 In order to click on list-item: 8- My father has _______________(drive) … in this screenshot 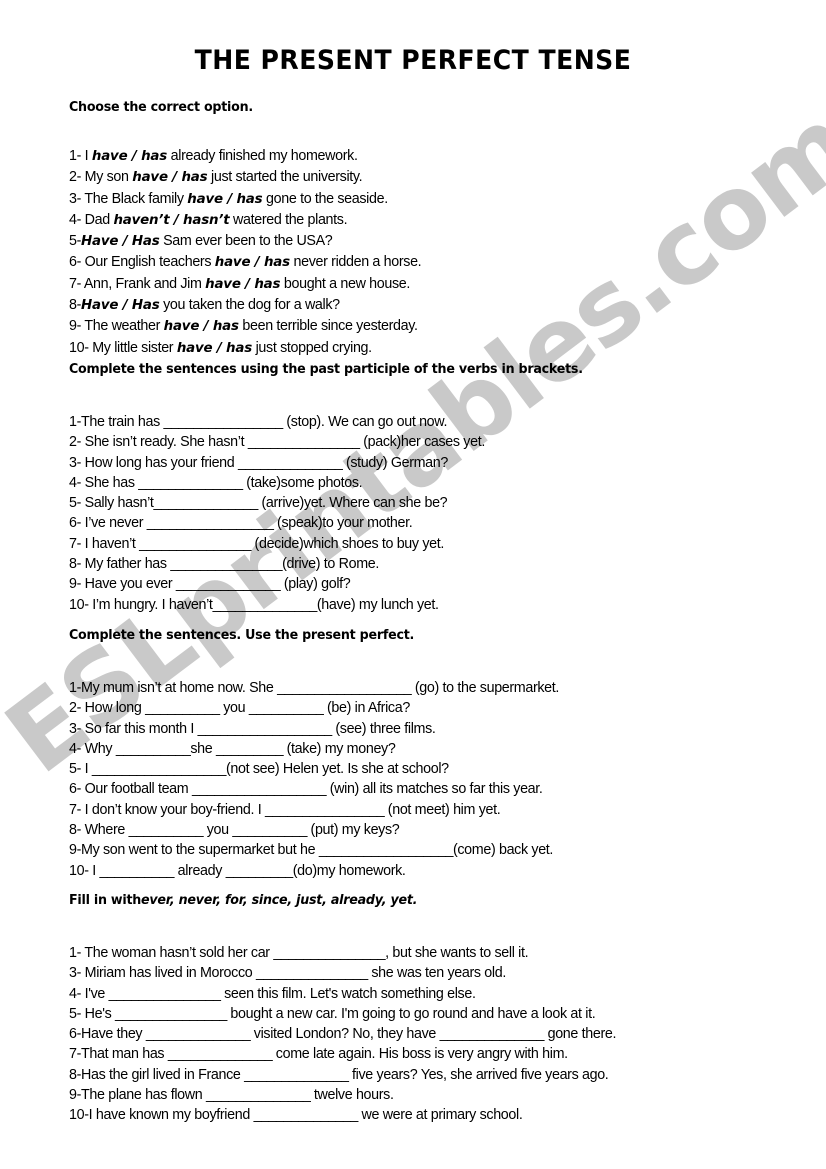, I will do `click(224, 564)`.